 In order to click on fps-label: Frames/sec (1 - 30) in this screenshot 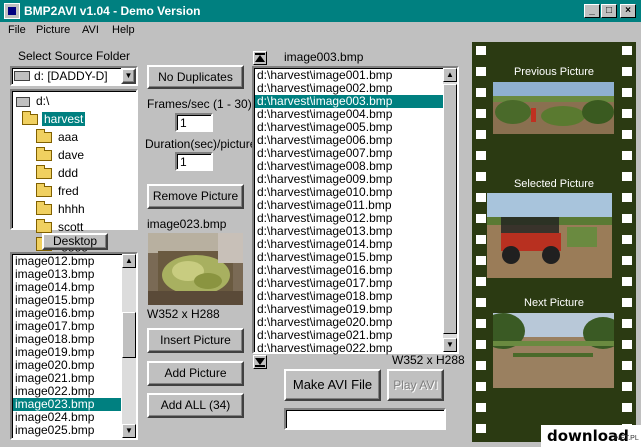, I will do `click(199, 104)`.